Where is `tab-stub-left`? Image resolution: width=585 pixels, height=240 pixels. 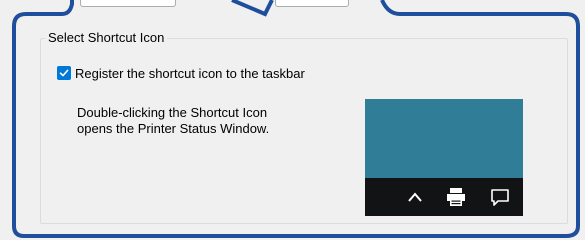 tab-stub-left is located at coordinates (128, 3).